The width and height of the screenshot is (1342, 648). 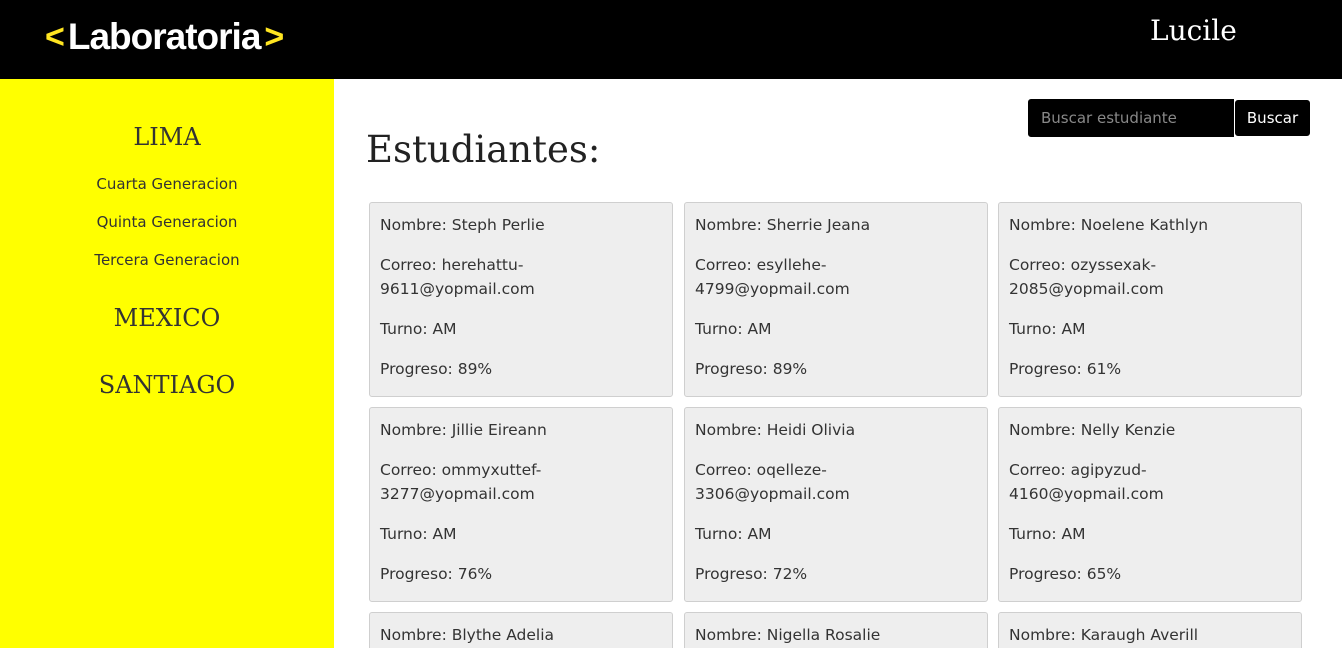 I want to click on student-card: Nombre: Nigella Rosalie, so click(x=836, y=630).